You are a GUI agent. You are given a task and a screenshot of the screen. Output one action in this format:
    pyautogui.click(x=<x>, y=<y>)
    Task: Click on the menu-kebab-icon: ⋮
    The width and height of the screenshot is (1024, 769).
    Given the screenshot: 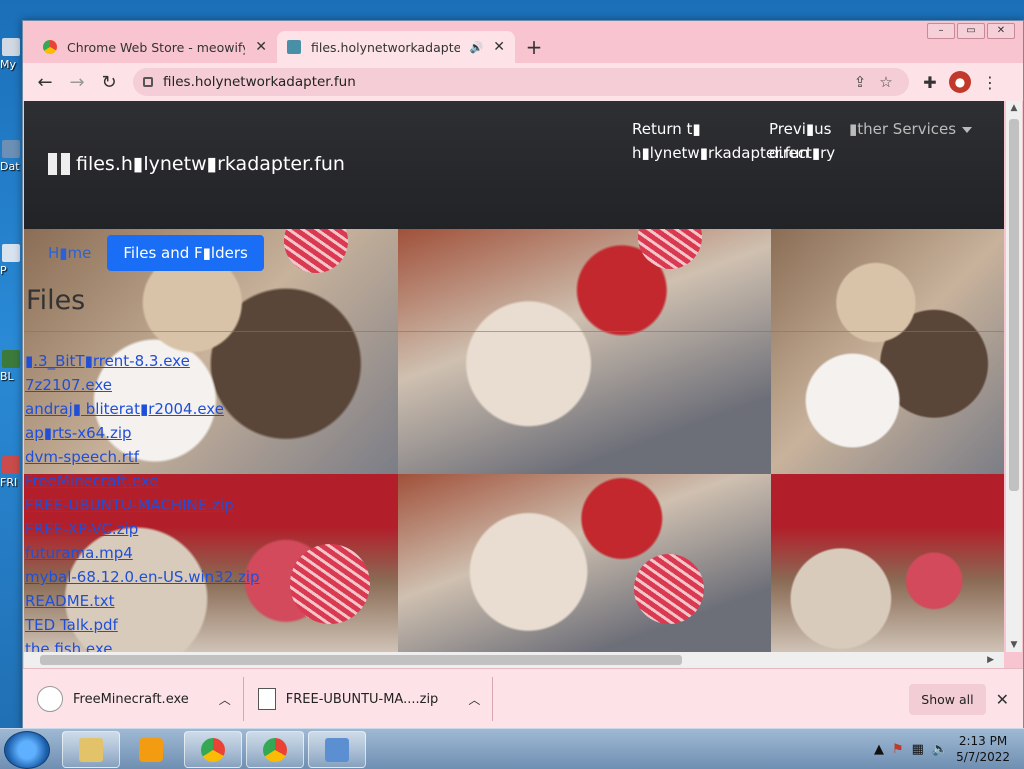 What is the action you would take?
    pyautogui.click(x=990, y=82)
    